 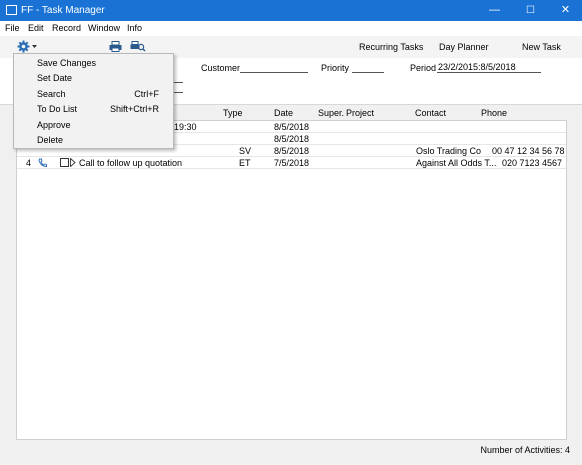 What do you see at coordinates (528, 151) in the screenshot?
I see `row-phone: 00 47 12 34 56 78` at bounding box center [528, 151].